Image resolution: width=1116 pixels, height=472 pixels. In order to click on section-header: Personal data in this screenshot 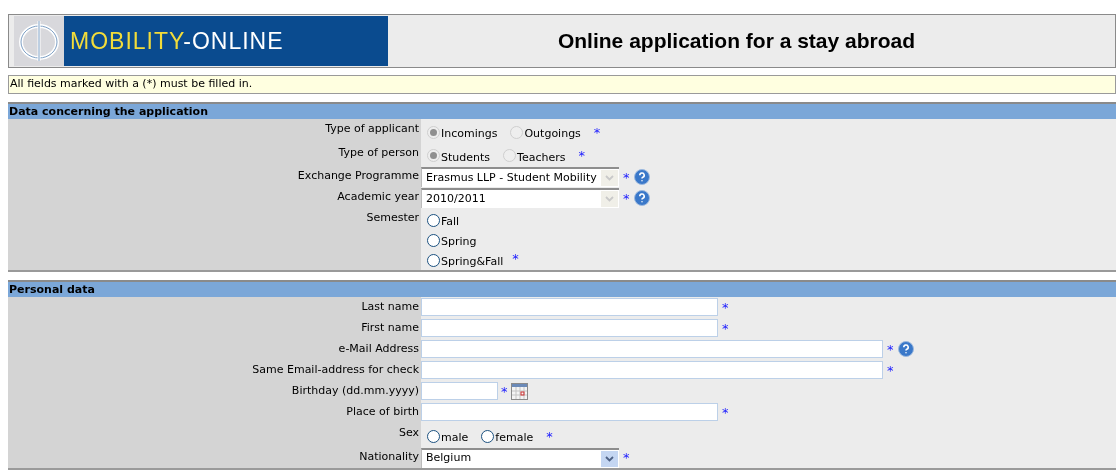, I will do `click(562, 288)`.